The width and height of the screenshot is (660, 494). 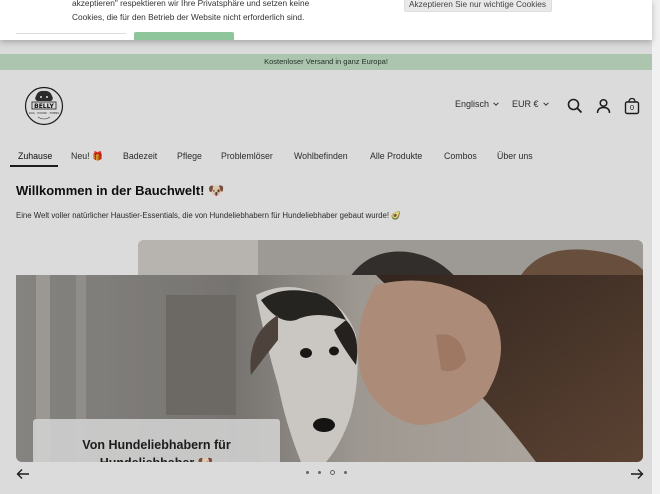 What do you see at coordinates (656, 247) in the screenshot?
I see `scrollbar` at bounding box center [656, 247].